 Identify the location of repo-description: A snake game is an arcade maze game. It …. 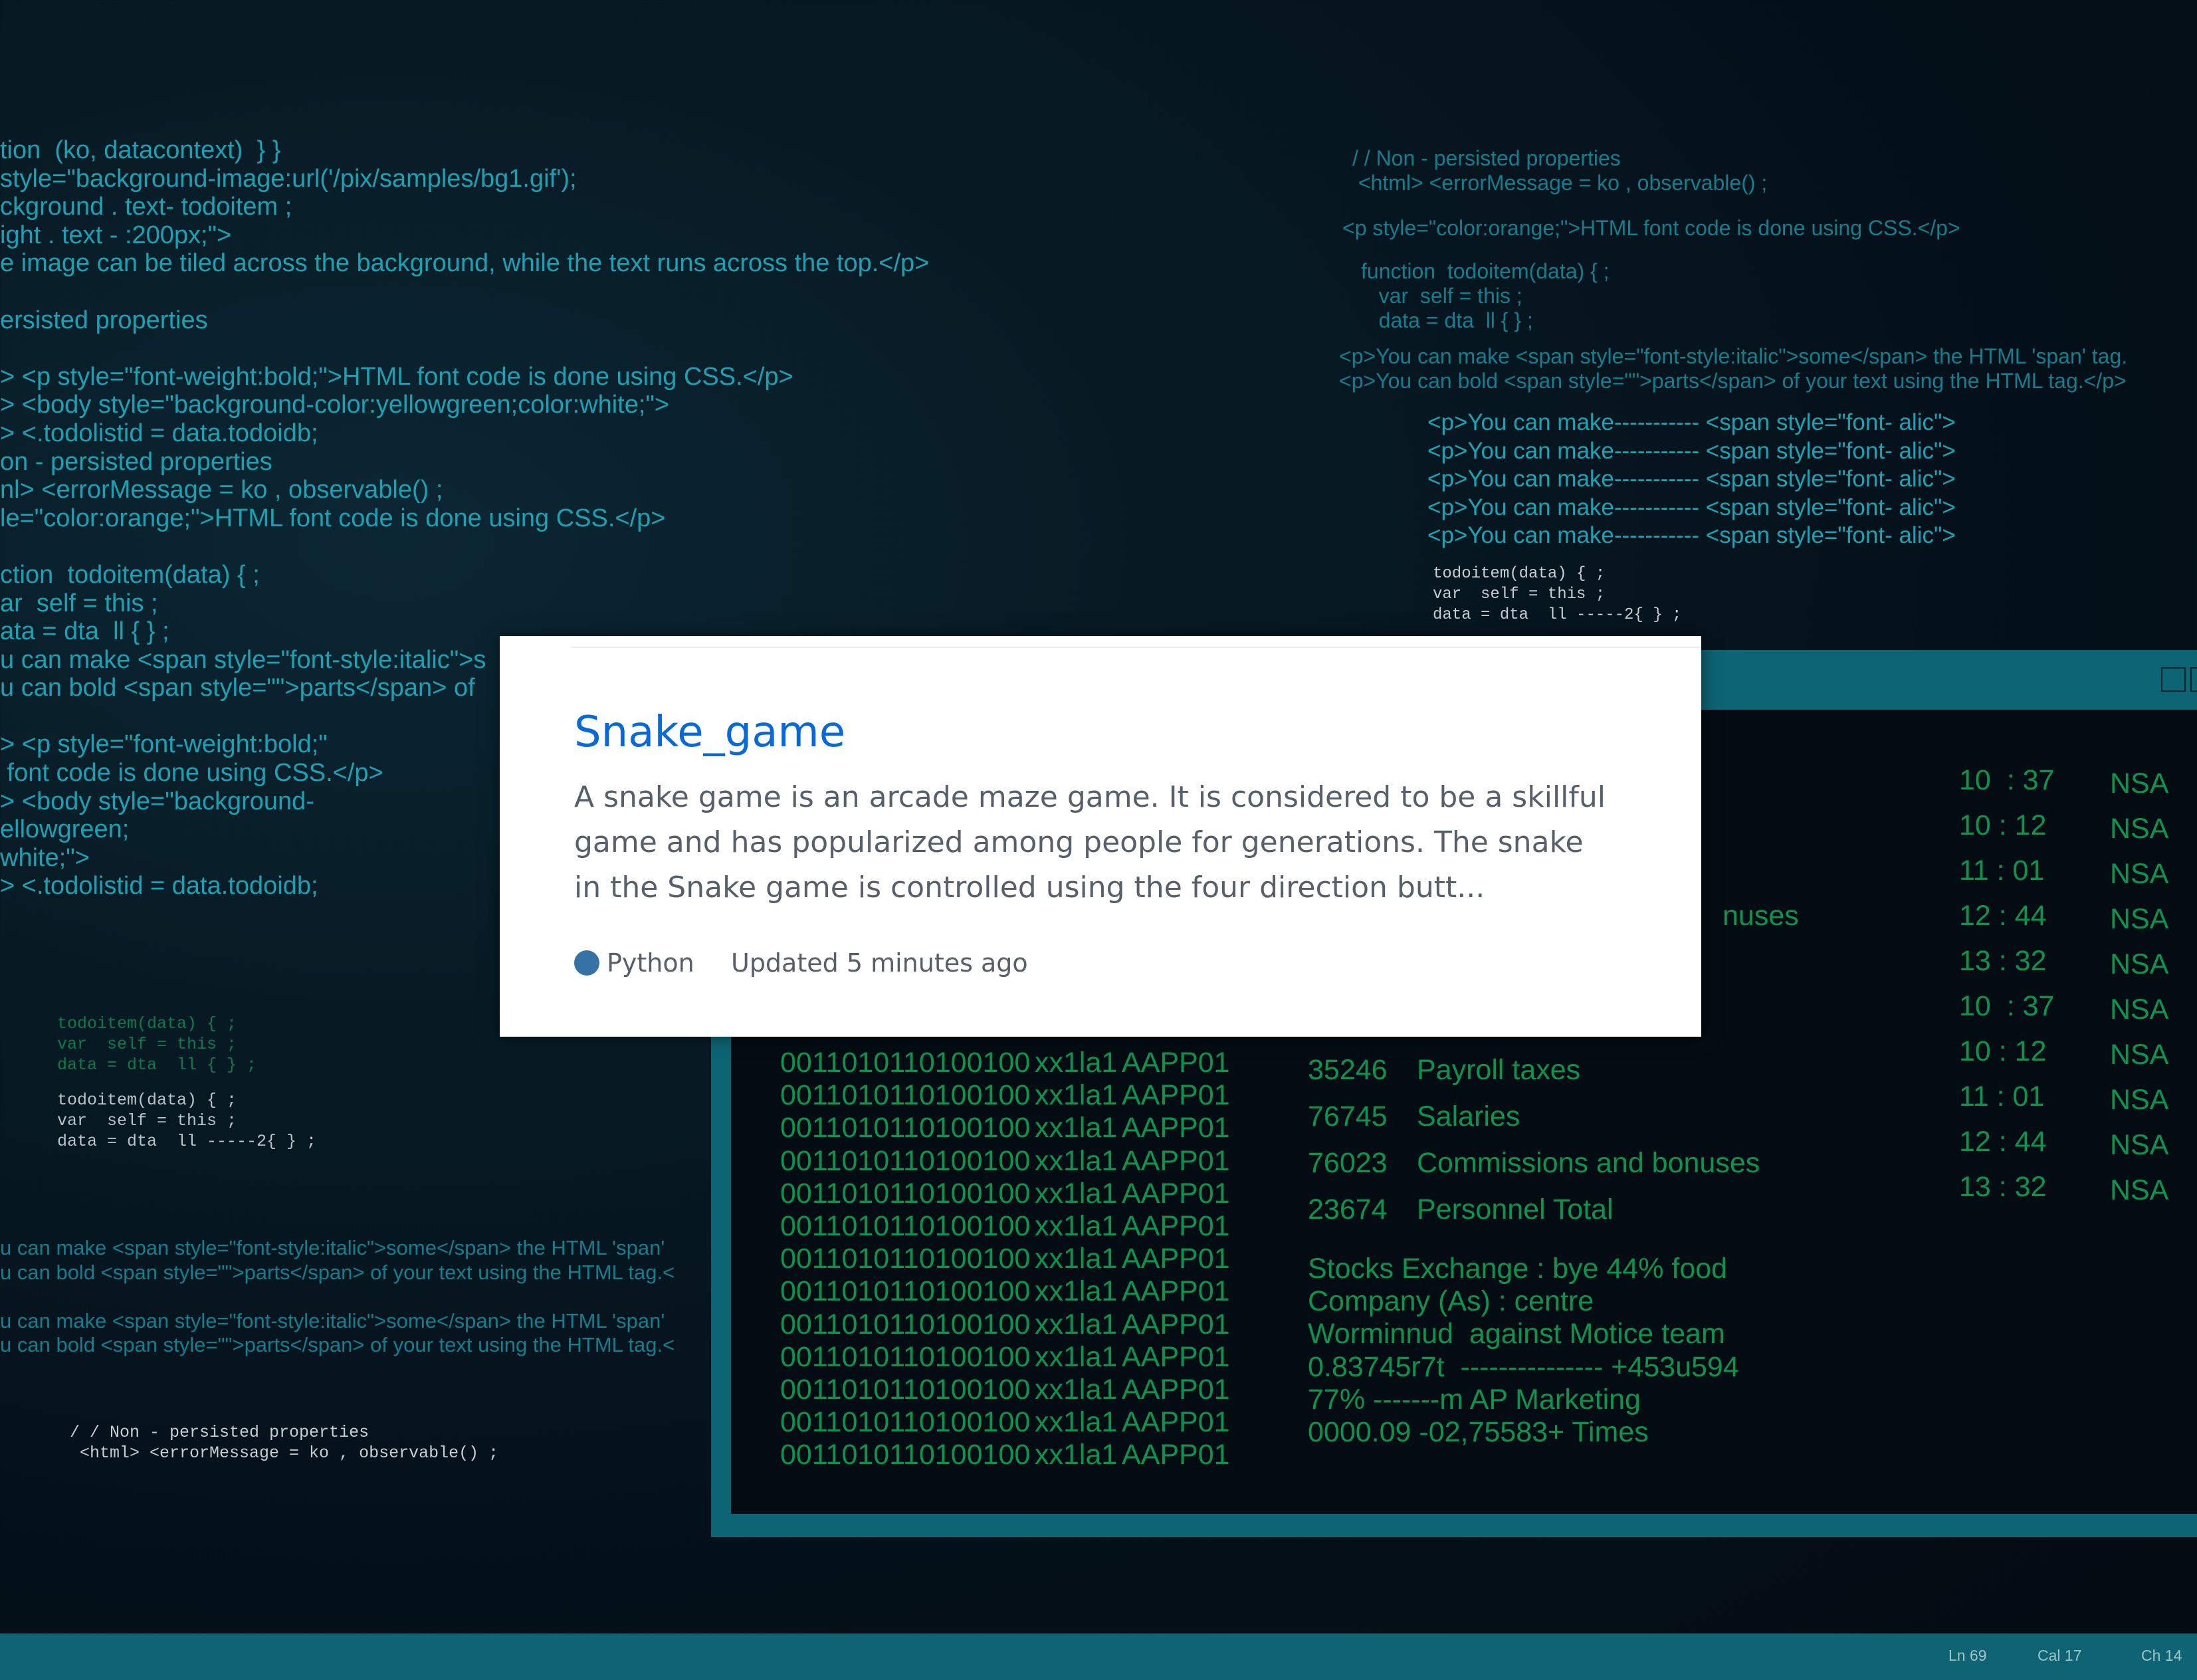
(1090, 842).